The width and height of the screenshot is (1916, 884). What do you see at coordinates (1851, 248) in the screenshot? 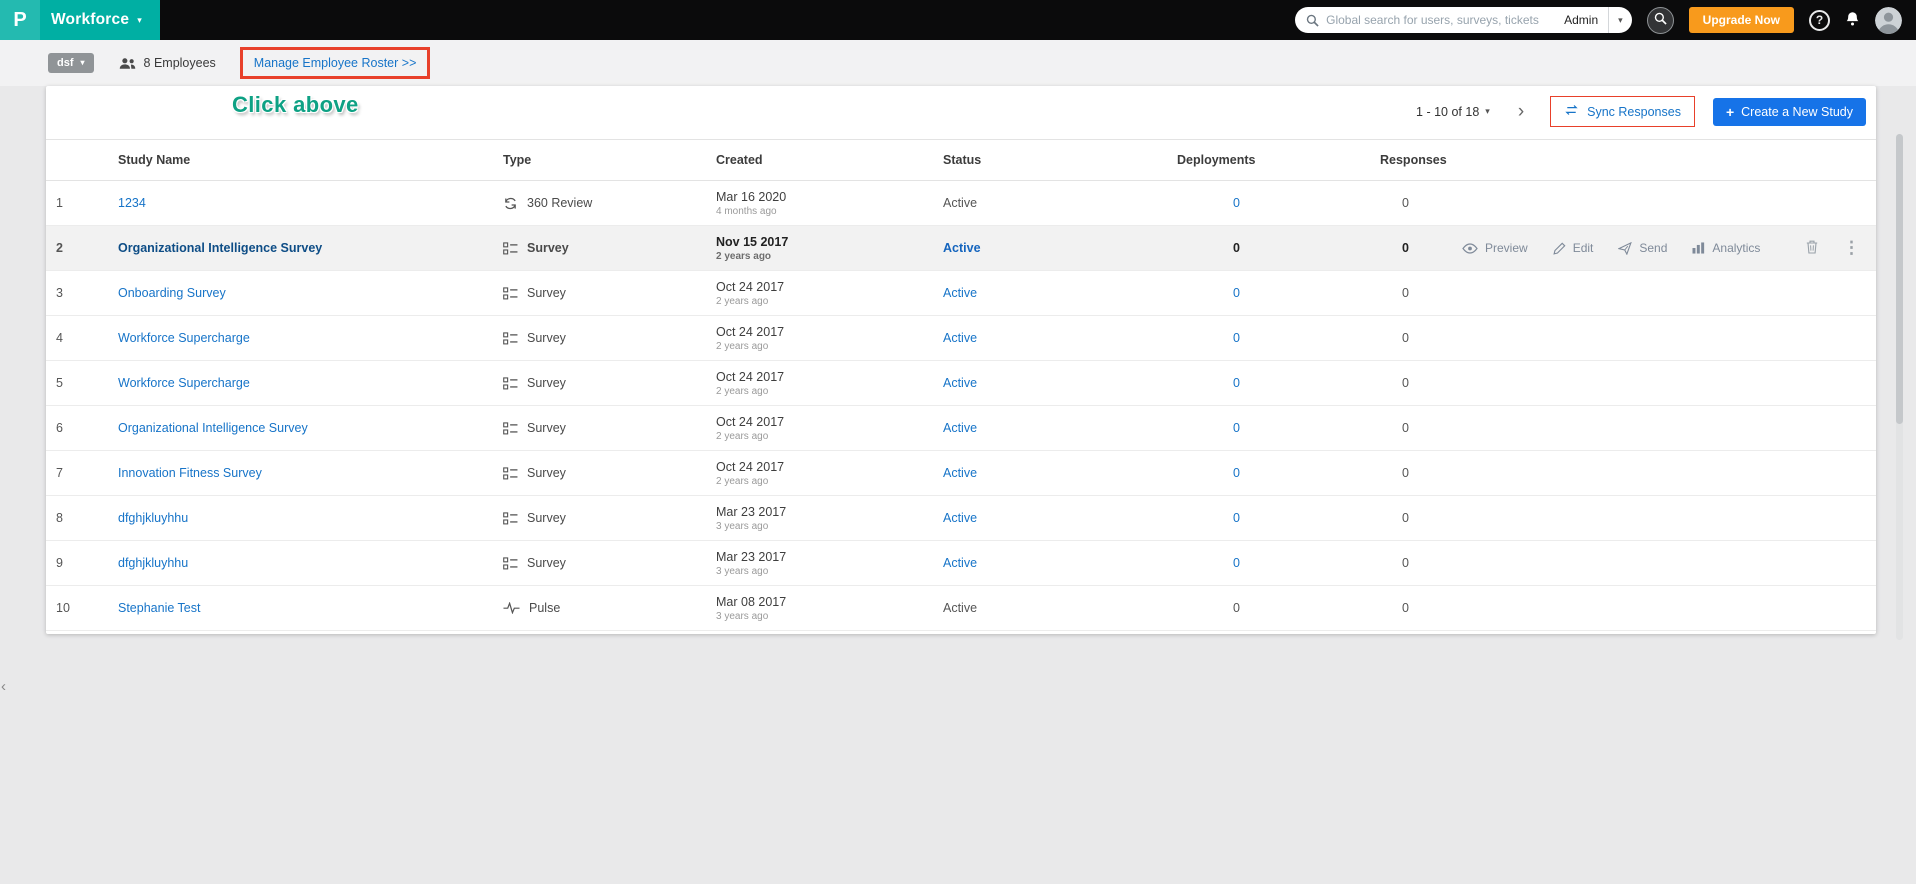
I see `row-menu-button: ⋮` at bounding box center [1851, 248].